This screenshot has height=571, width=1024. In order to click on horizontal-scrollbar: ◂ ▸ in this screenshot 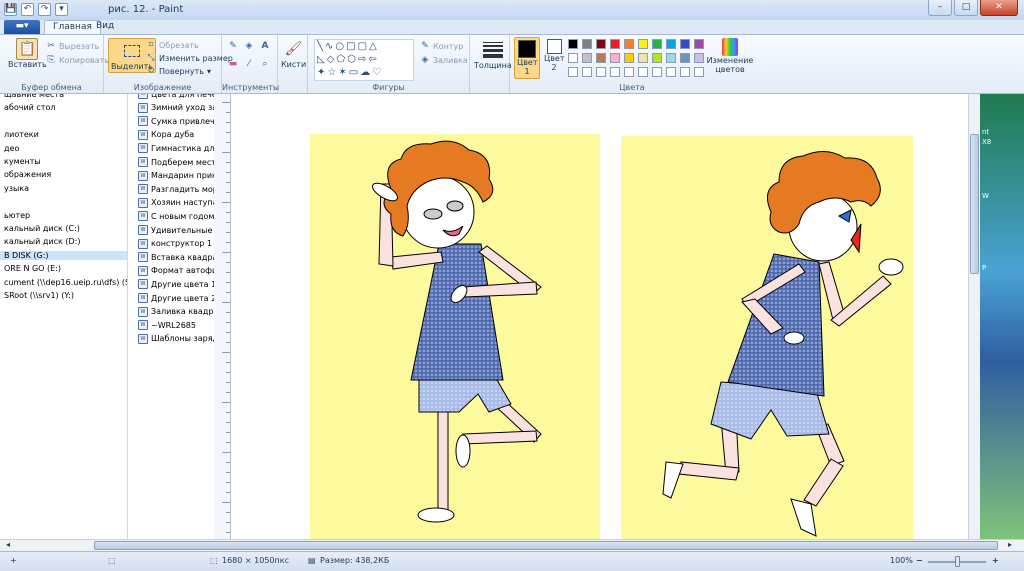, I will do `click(512, 545)`.